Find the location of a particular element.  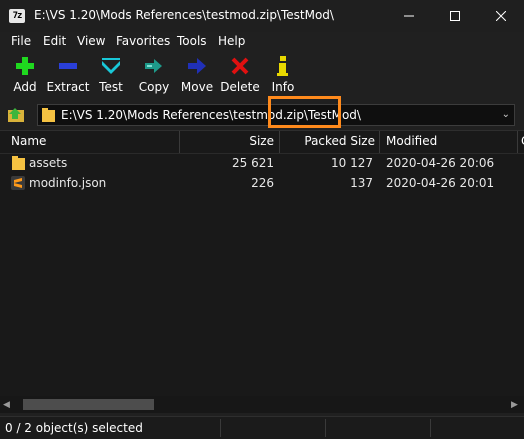

copy-label: Copy is located at coordinates (154, 87).